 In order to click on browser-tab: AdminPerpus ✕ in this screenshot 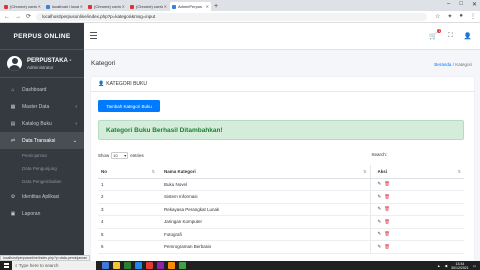, I will do `click(190, 6)`.